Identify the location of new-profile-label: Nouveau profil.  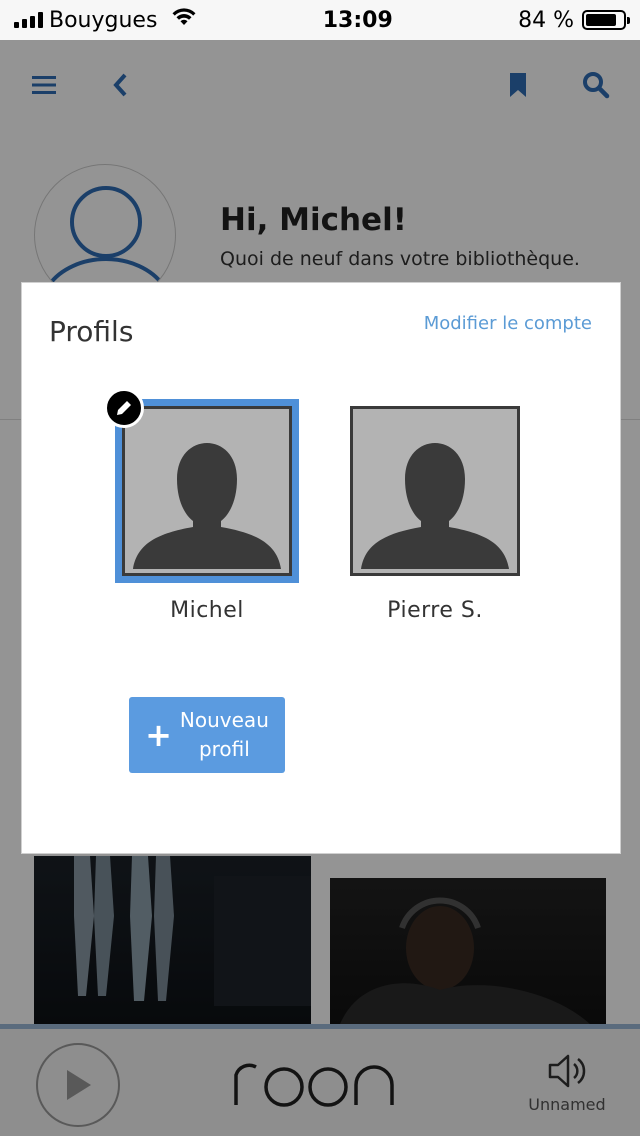
(224, 734).